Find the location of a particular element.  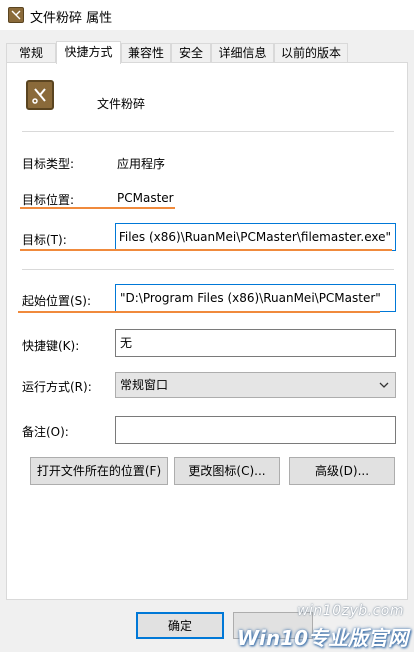

app-icon is located at coordinates (40, 95).